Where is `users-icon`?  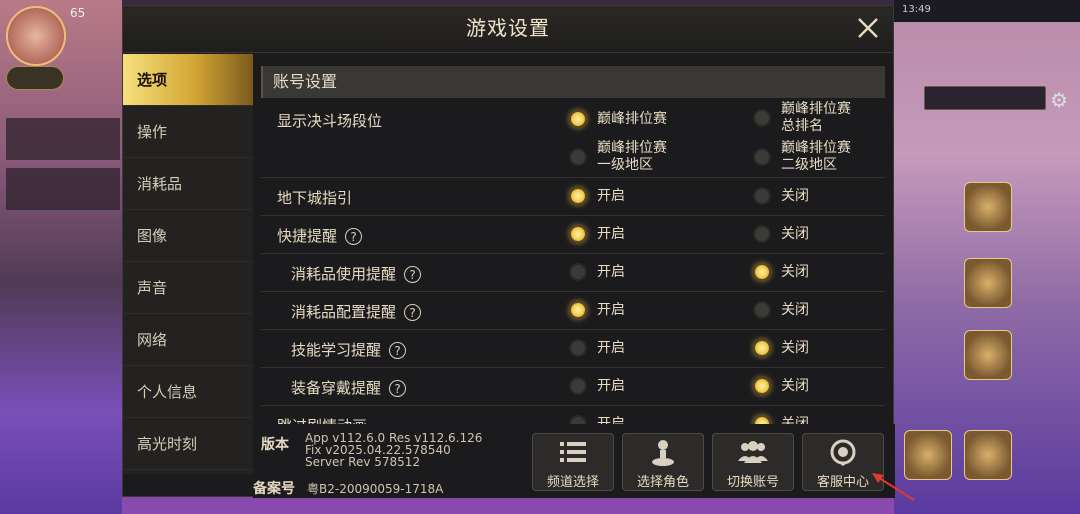
users-icon is located at coordinates (753, 453).